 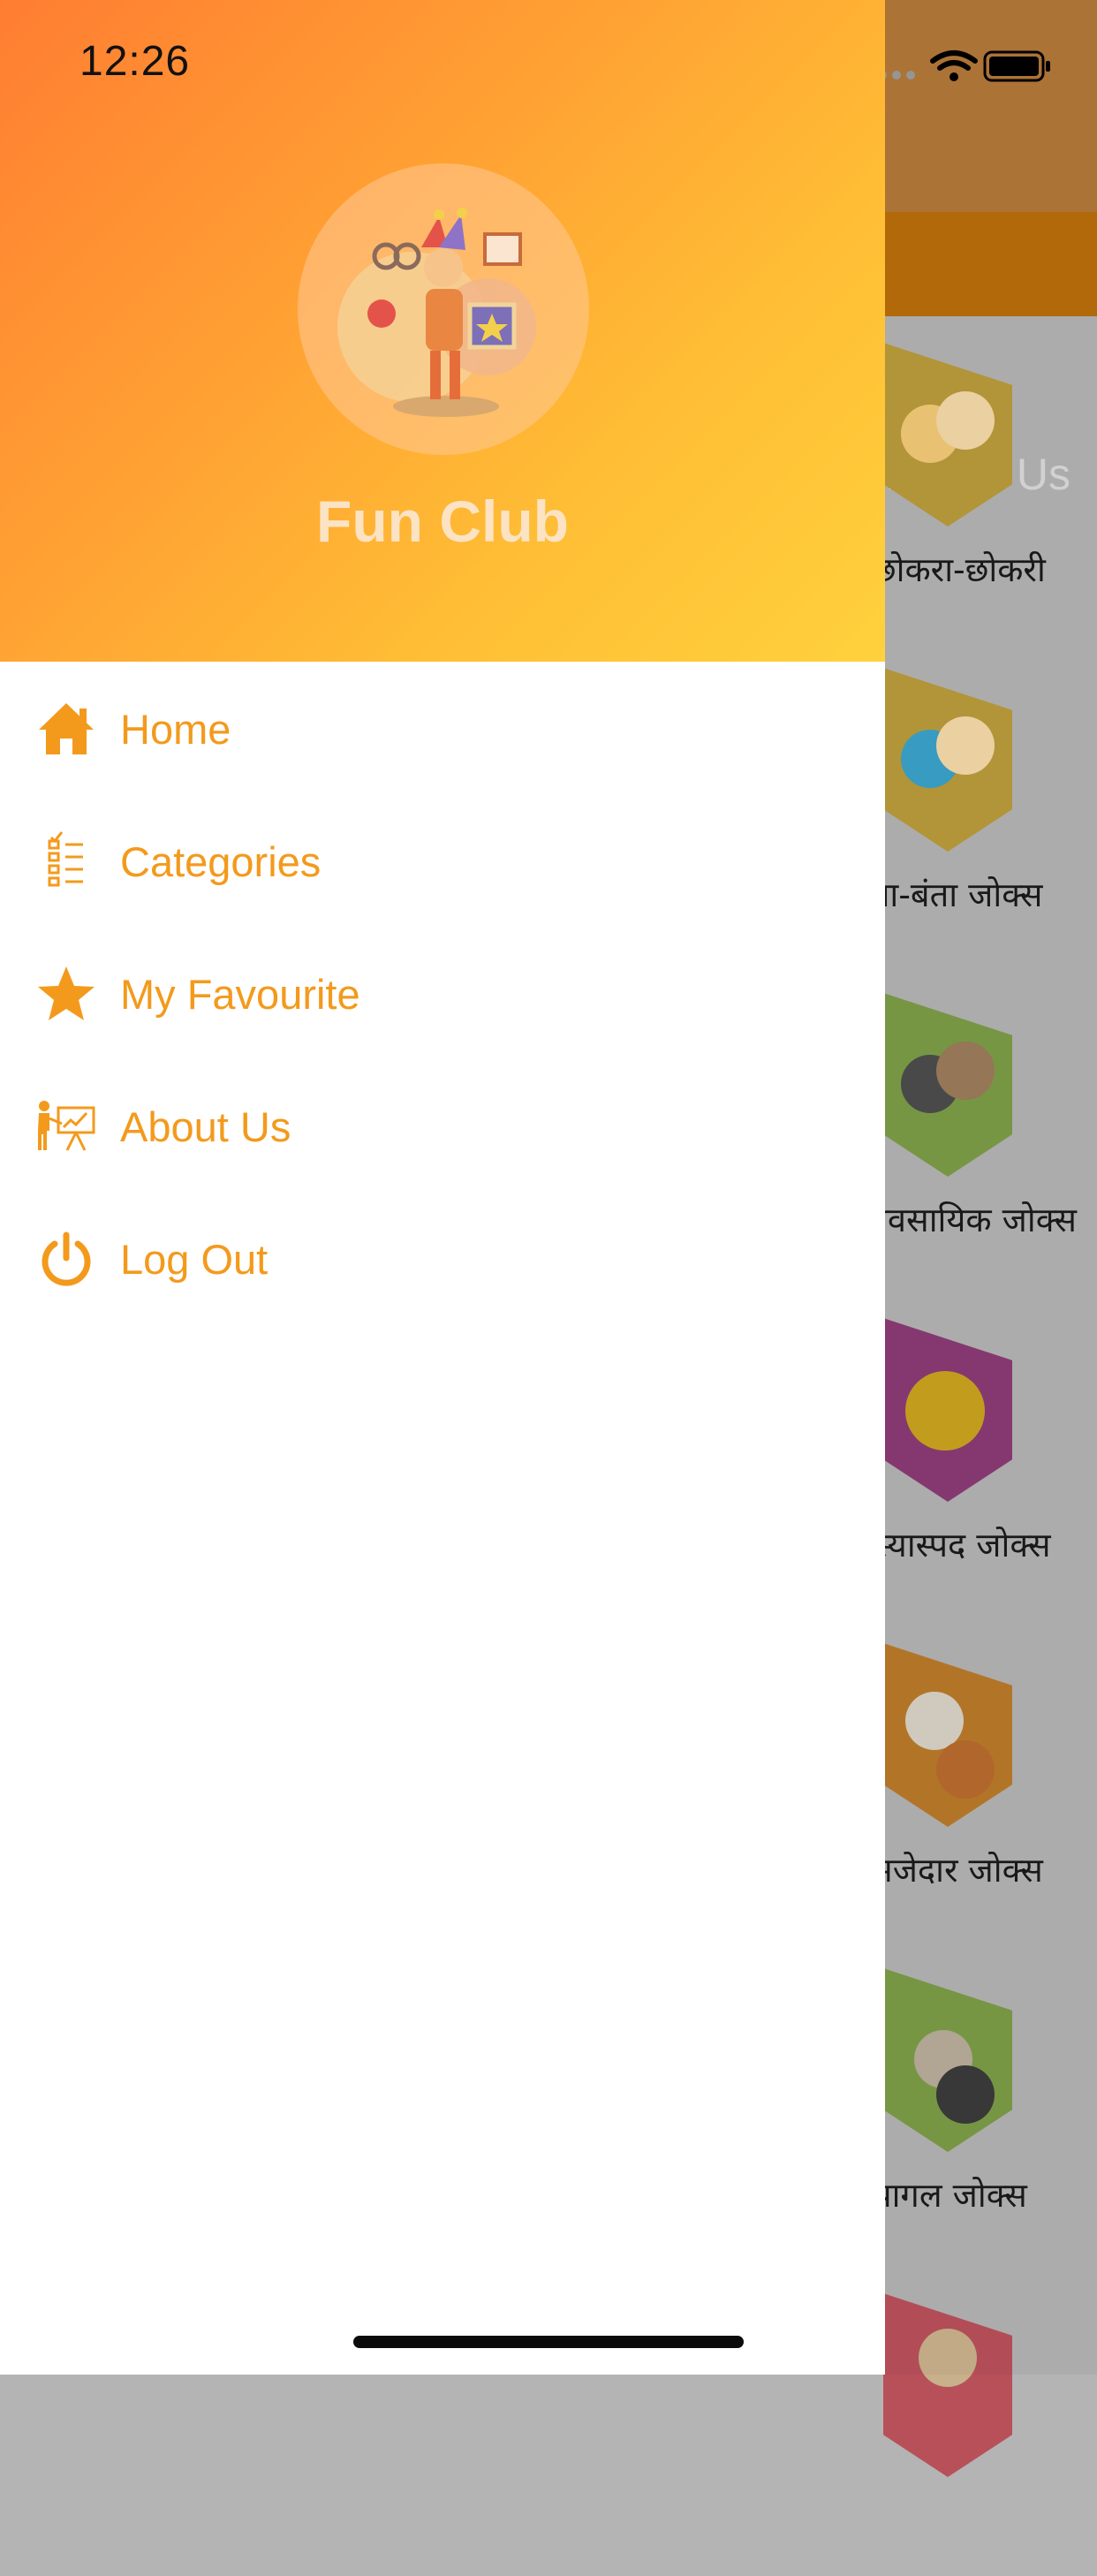 What do you see at coordinates (443, 522) in the screenshot?
I see `app-name: Fun Club` at bounding box center [443, 522].